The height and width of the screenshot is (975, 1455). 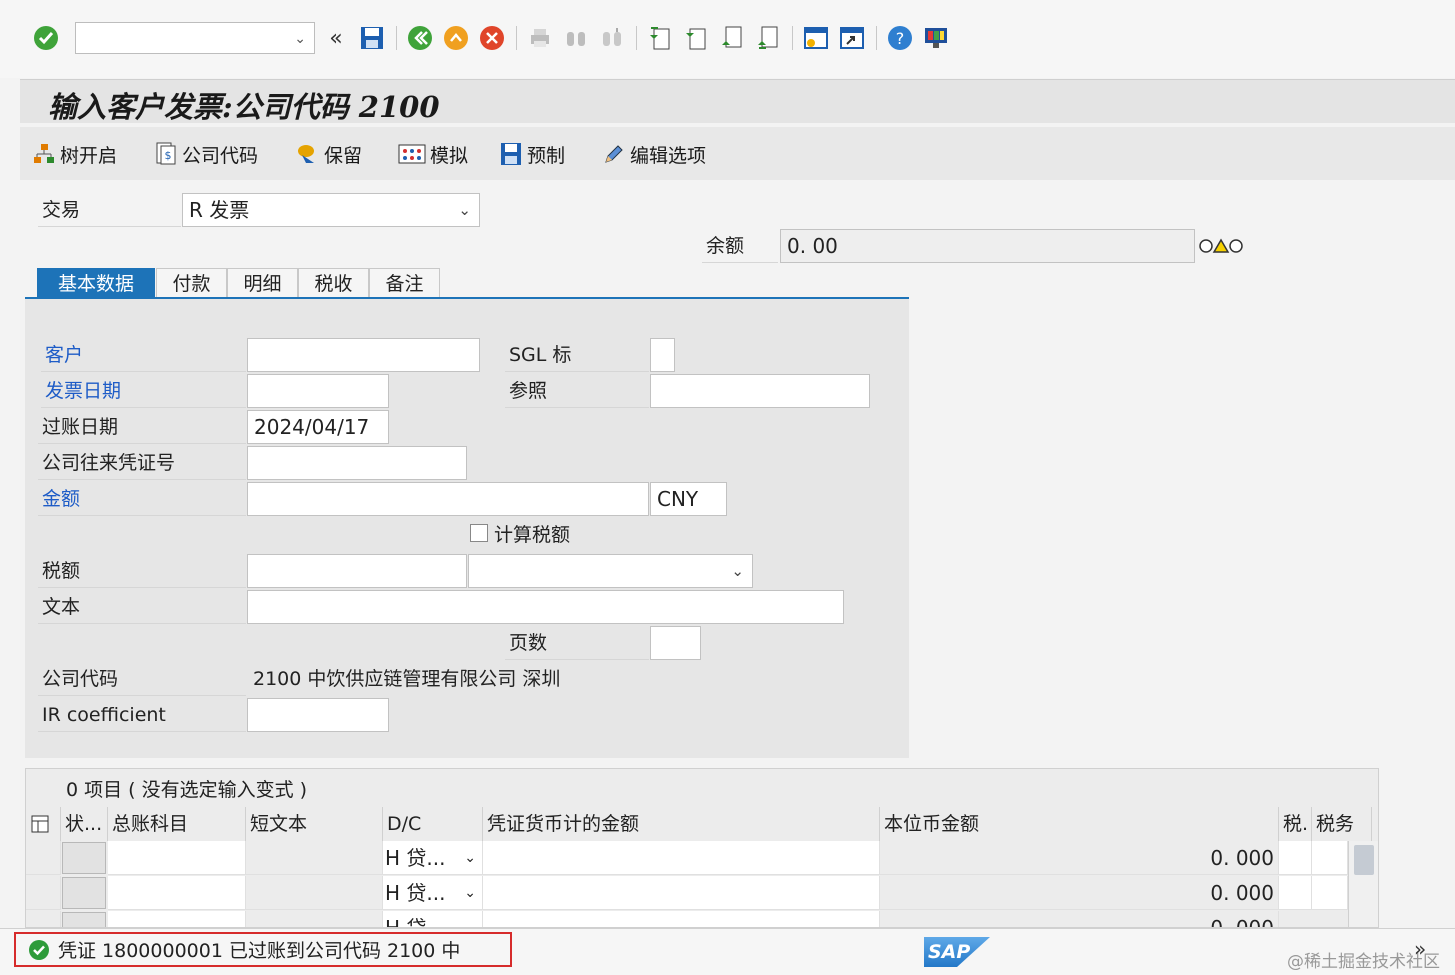 What do you see at coordinates (675, 643) in the screenshot?
I see `pages-input` at bounding box center [675, 643].